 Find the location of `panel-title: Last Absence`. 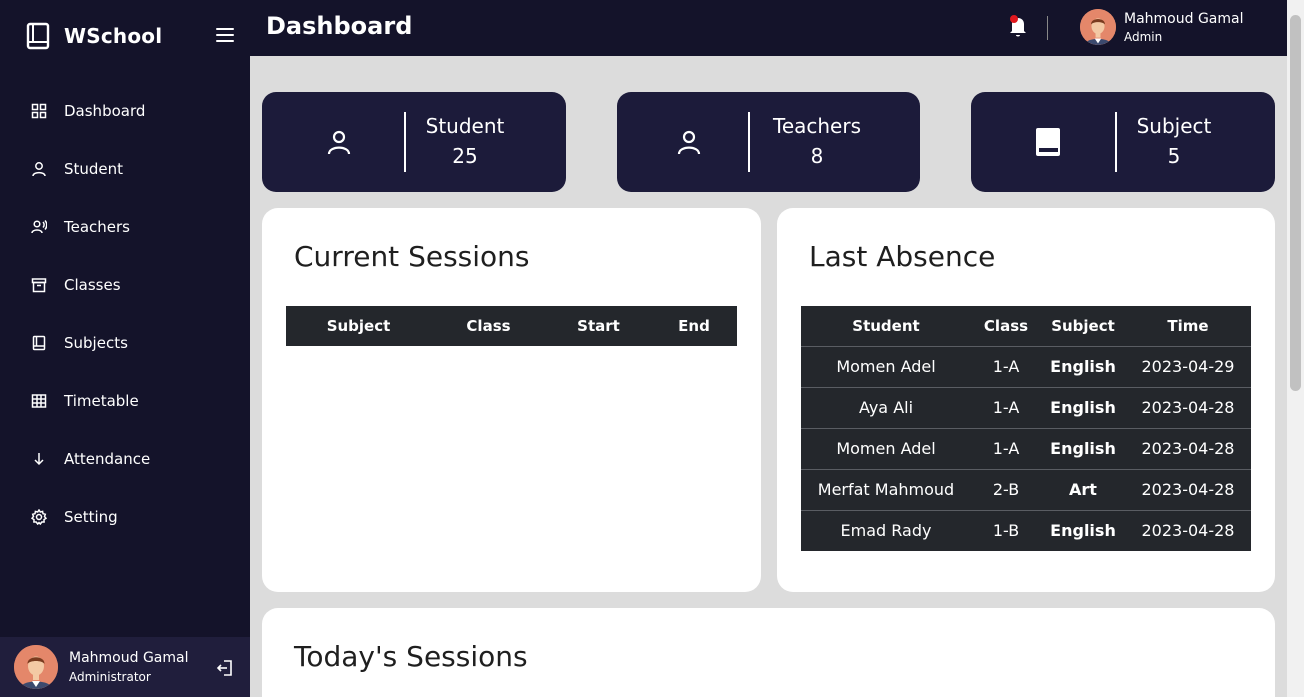

panel-title: Last Absence is located at coordinates (902, 256).